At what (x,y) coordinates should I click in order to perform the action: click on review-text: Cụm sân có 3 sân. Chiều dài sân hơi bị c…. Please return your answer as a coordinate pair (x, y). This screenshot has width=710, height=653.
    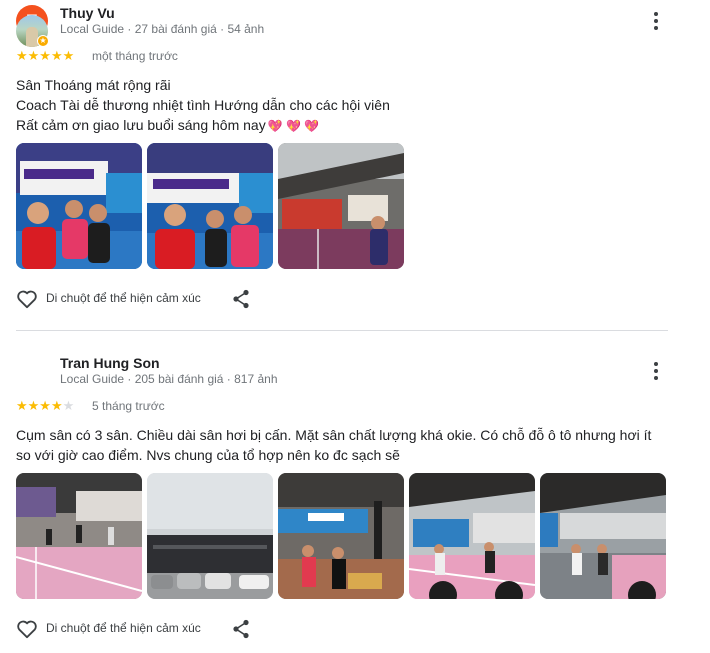
    Looking at the image, I should click on (346, 445).